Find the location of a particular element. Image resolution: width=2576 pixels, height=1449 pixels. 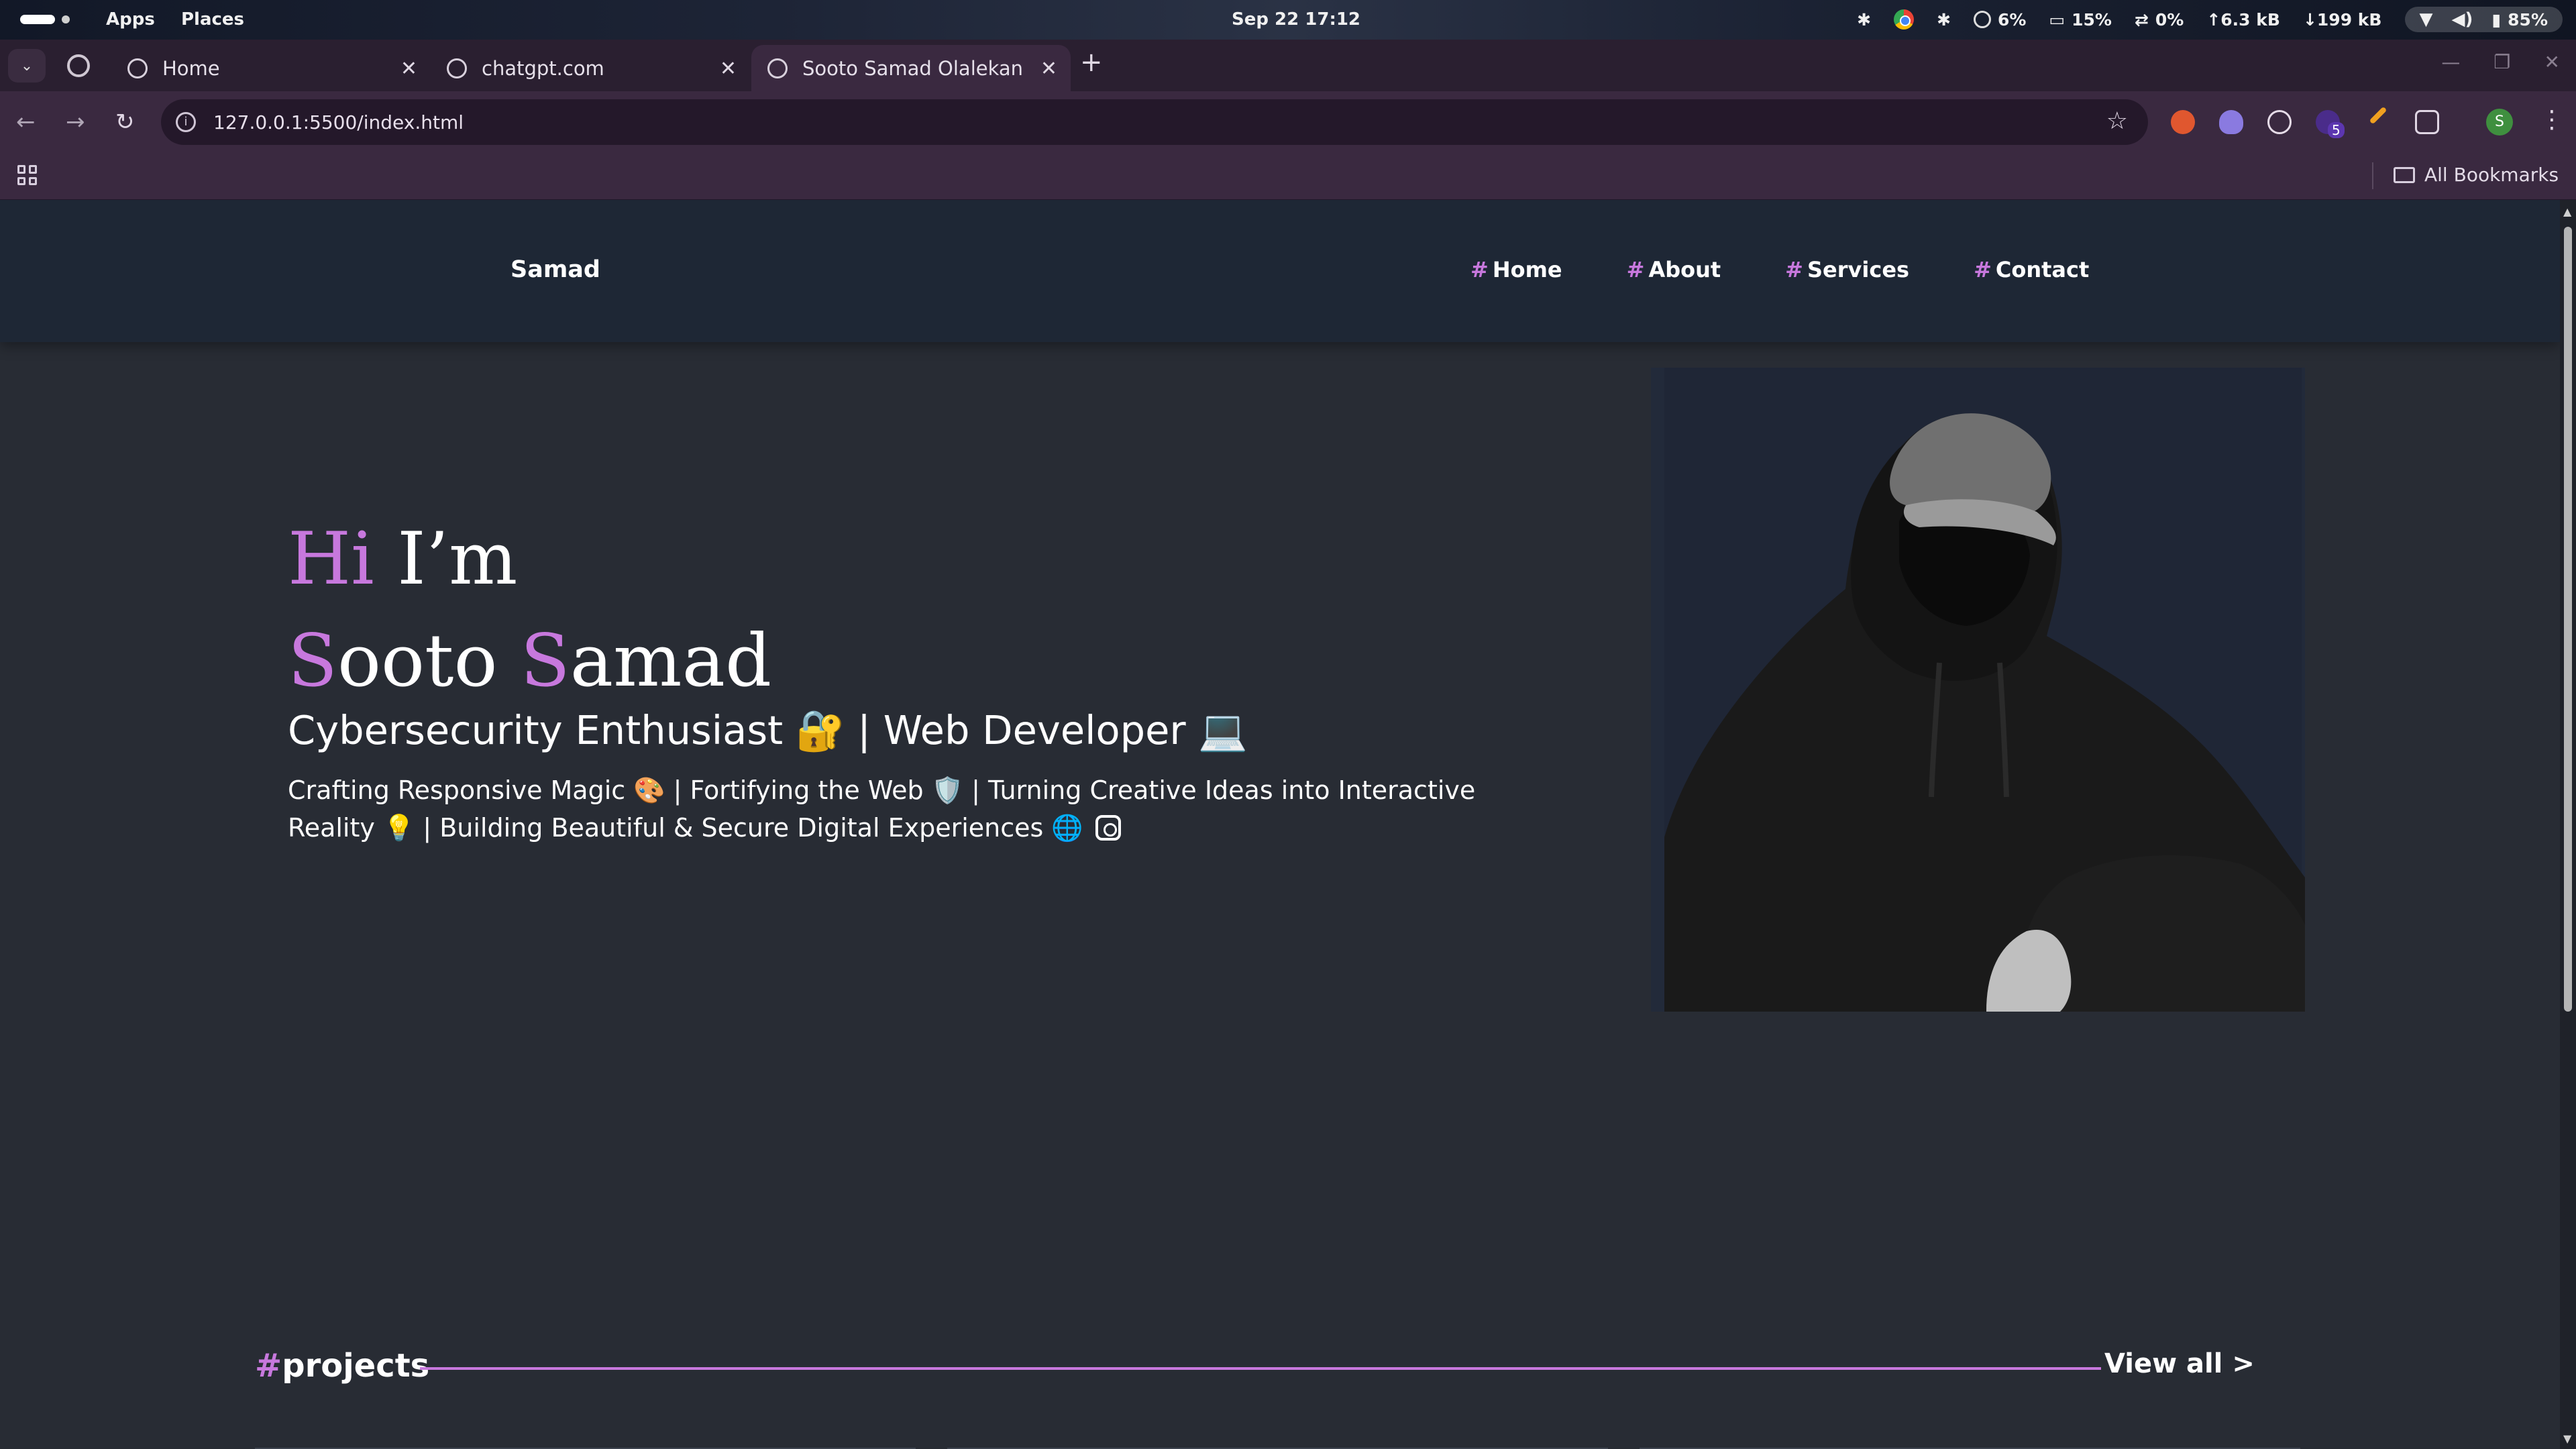

tab-list-button: ⌄ is located at coordinates (27, 66).